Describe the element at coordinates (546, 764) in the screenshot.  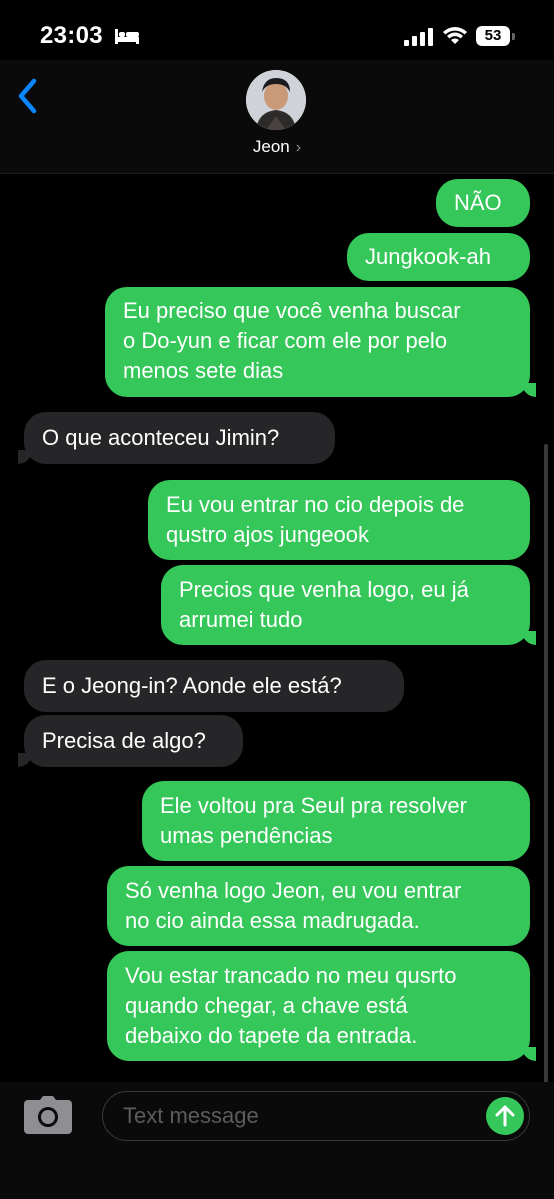
I see `scrollbar` at that location.